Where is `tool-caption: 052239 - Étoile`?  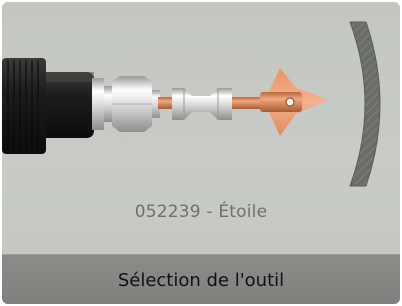 tool-caption: 052239 - Étoile is located at coordinates (201, 212).